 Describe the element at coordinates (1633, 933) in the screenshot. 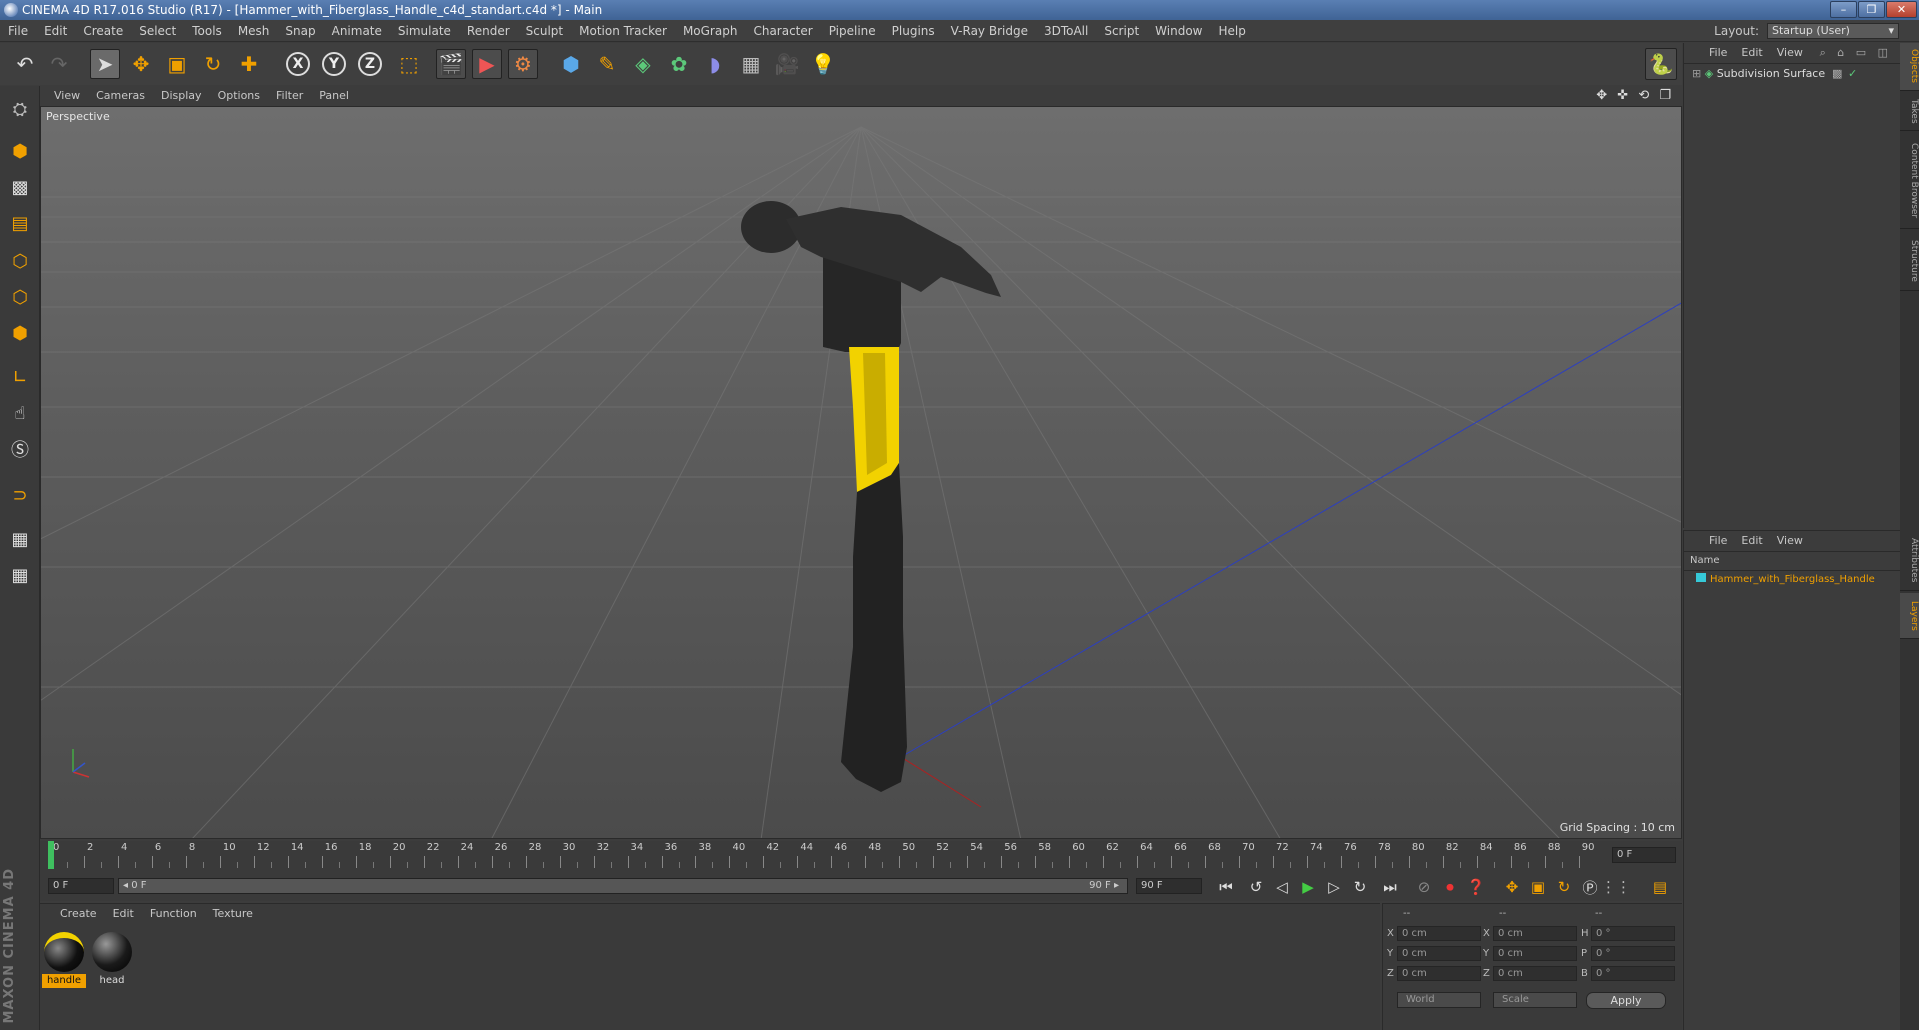

I see `rotation-h-field: 0 °` at that location.